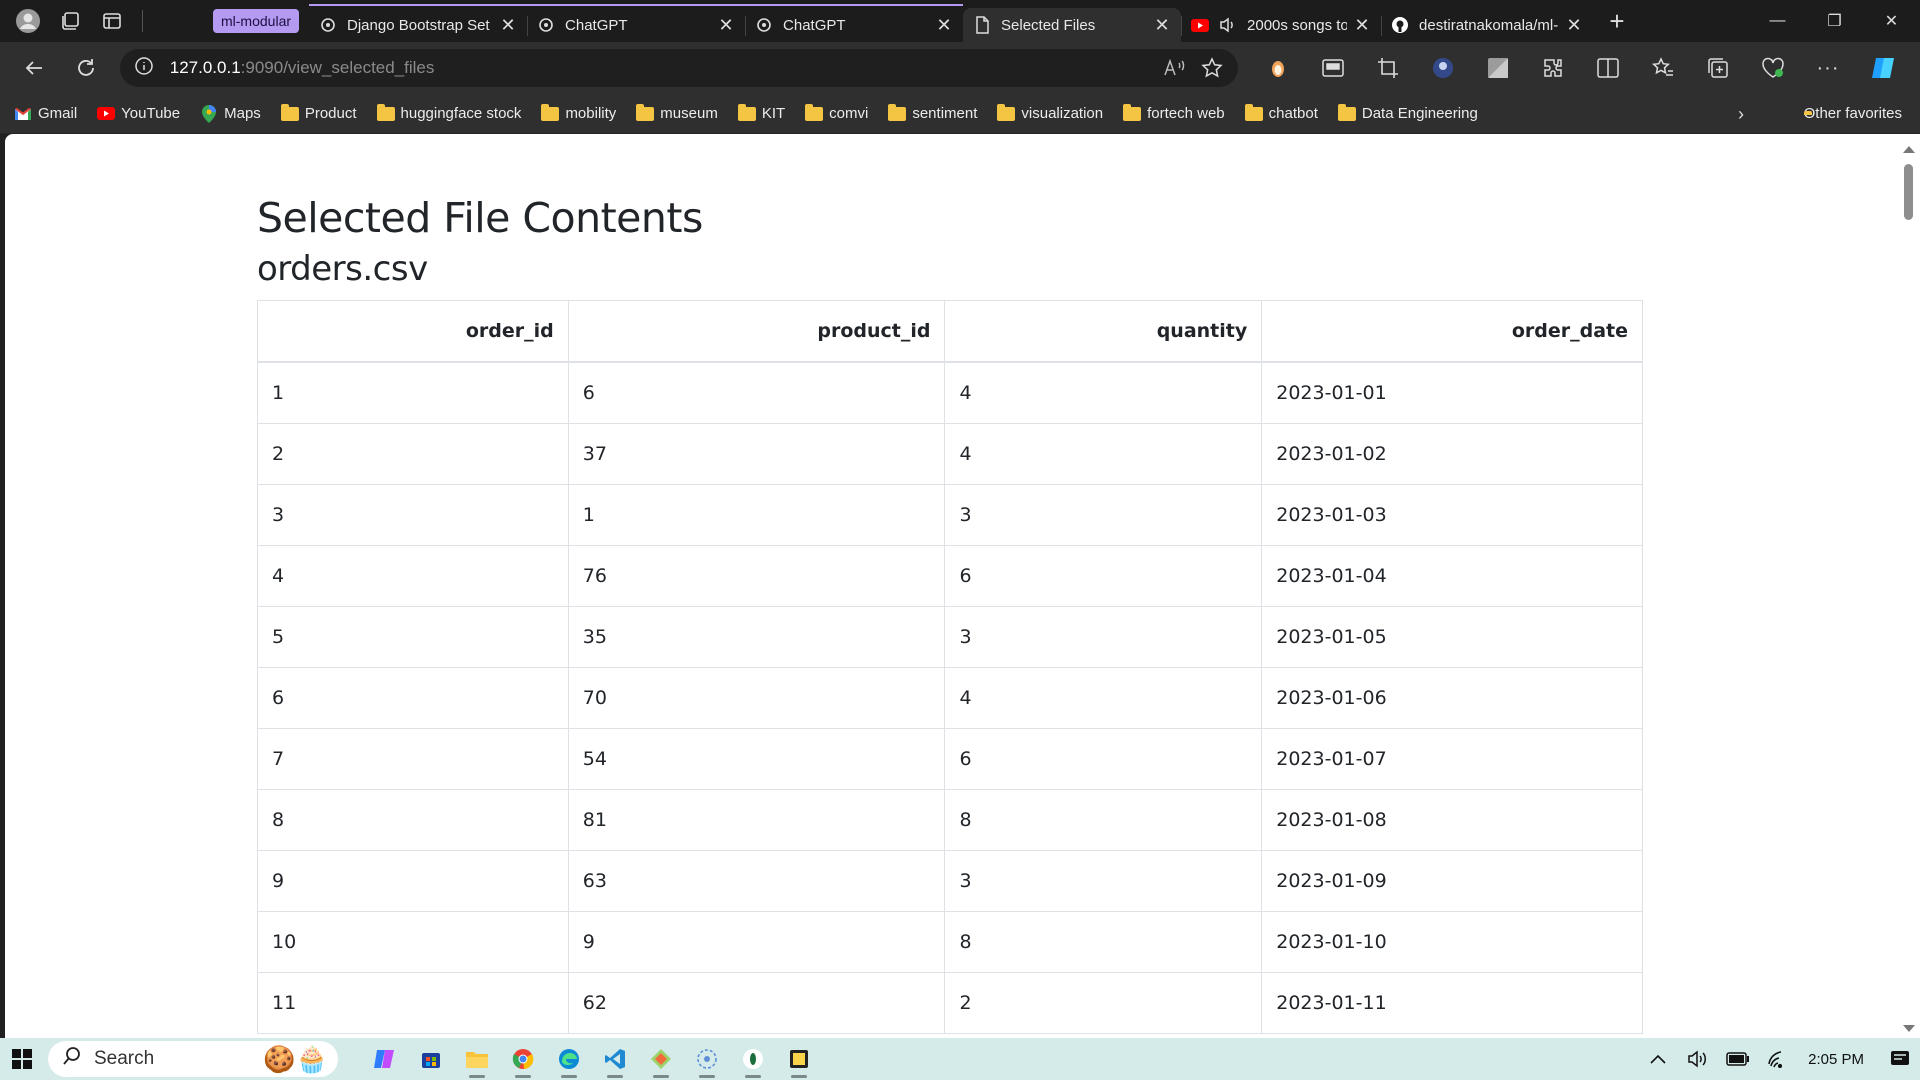 The height and width of the screenshot is (1080, 1920). What do you see at coordinates (569, 1059) in the screenshot?
I see `edge-icon` at bounding box center [569, 1059].